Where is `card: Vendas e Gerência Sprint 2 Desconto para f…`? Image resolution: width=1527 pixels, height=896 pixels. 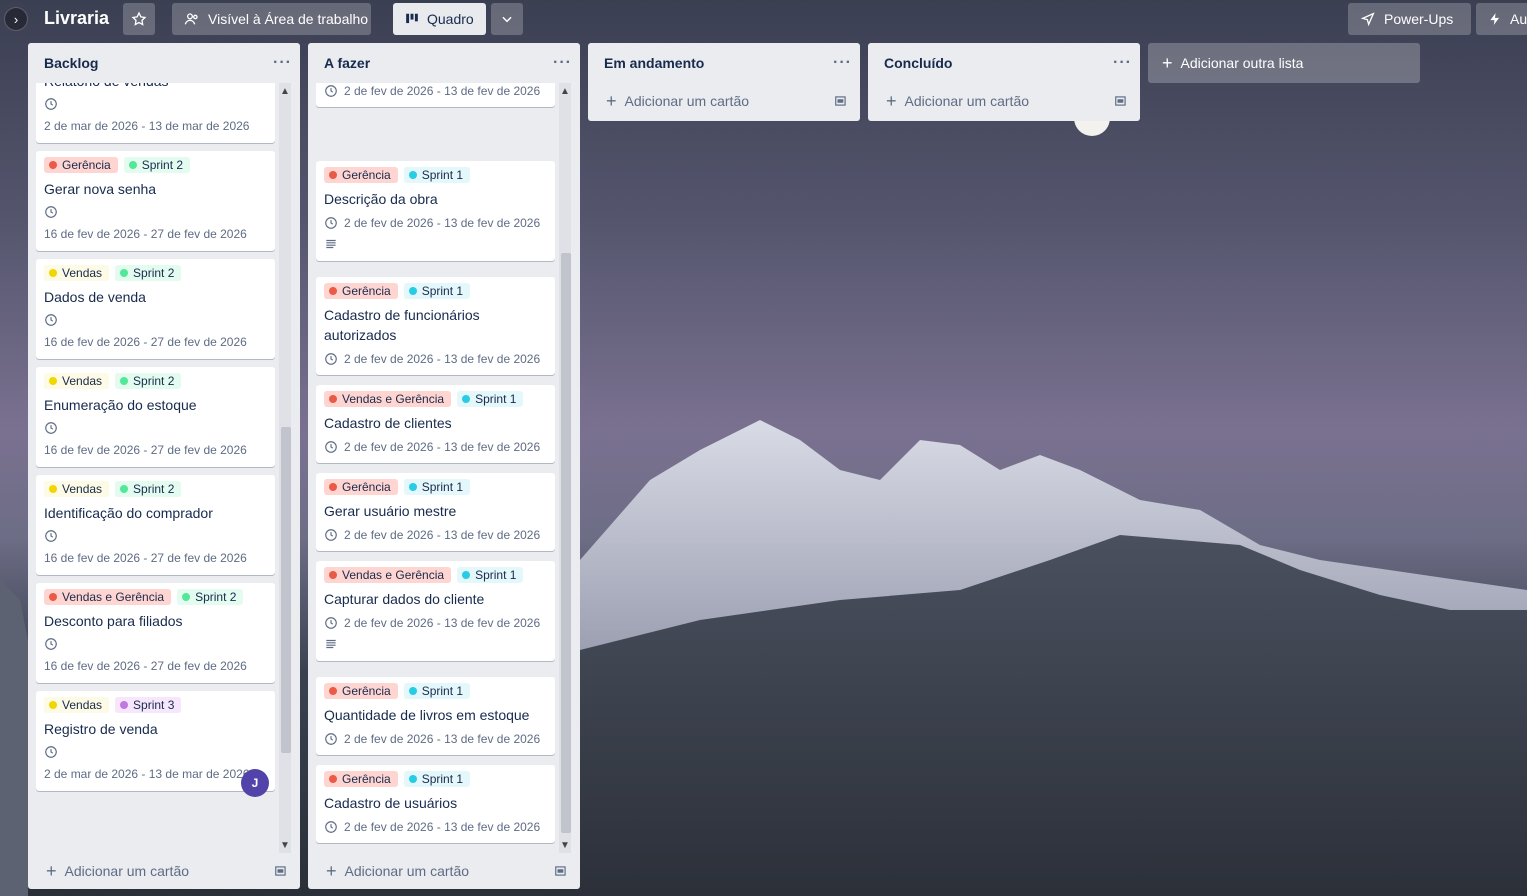
card: Vendas e Gerência Sprint 2 Desconto para f… is located at coordinates (155, 633).